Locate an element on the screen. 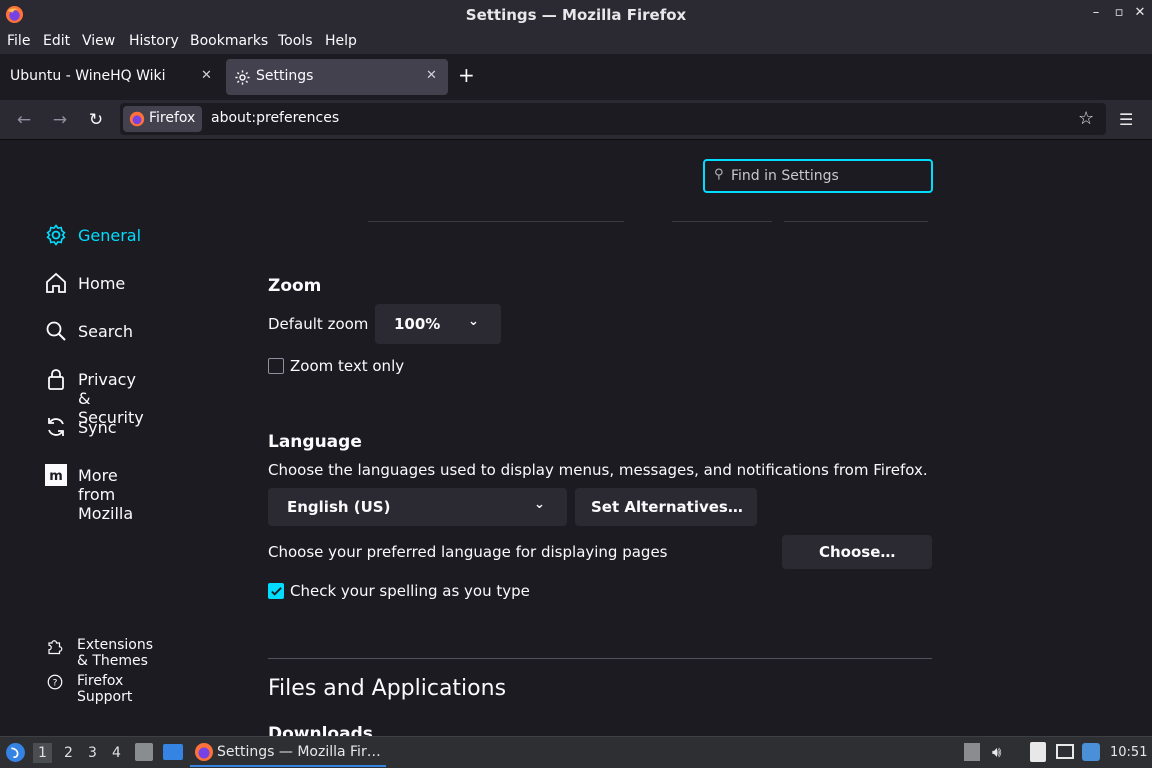 This screenshot has width=1152, height=768. window-title: Settings — Mozilla Firefox is located at coordinates (576, 15).